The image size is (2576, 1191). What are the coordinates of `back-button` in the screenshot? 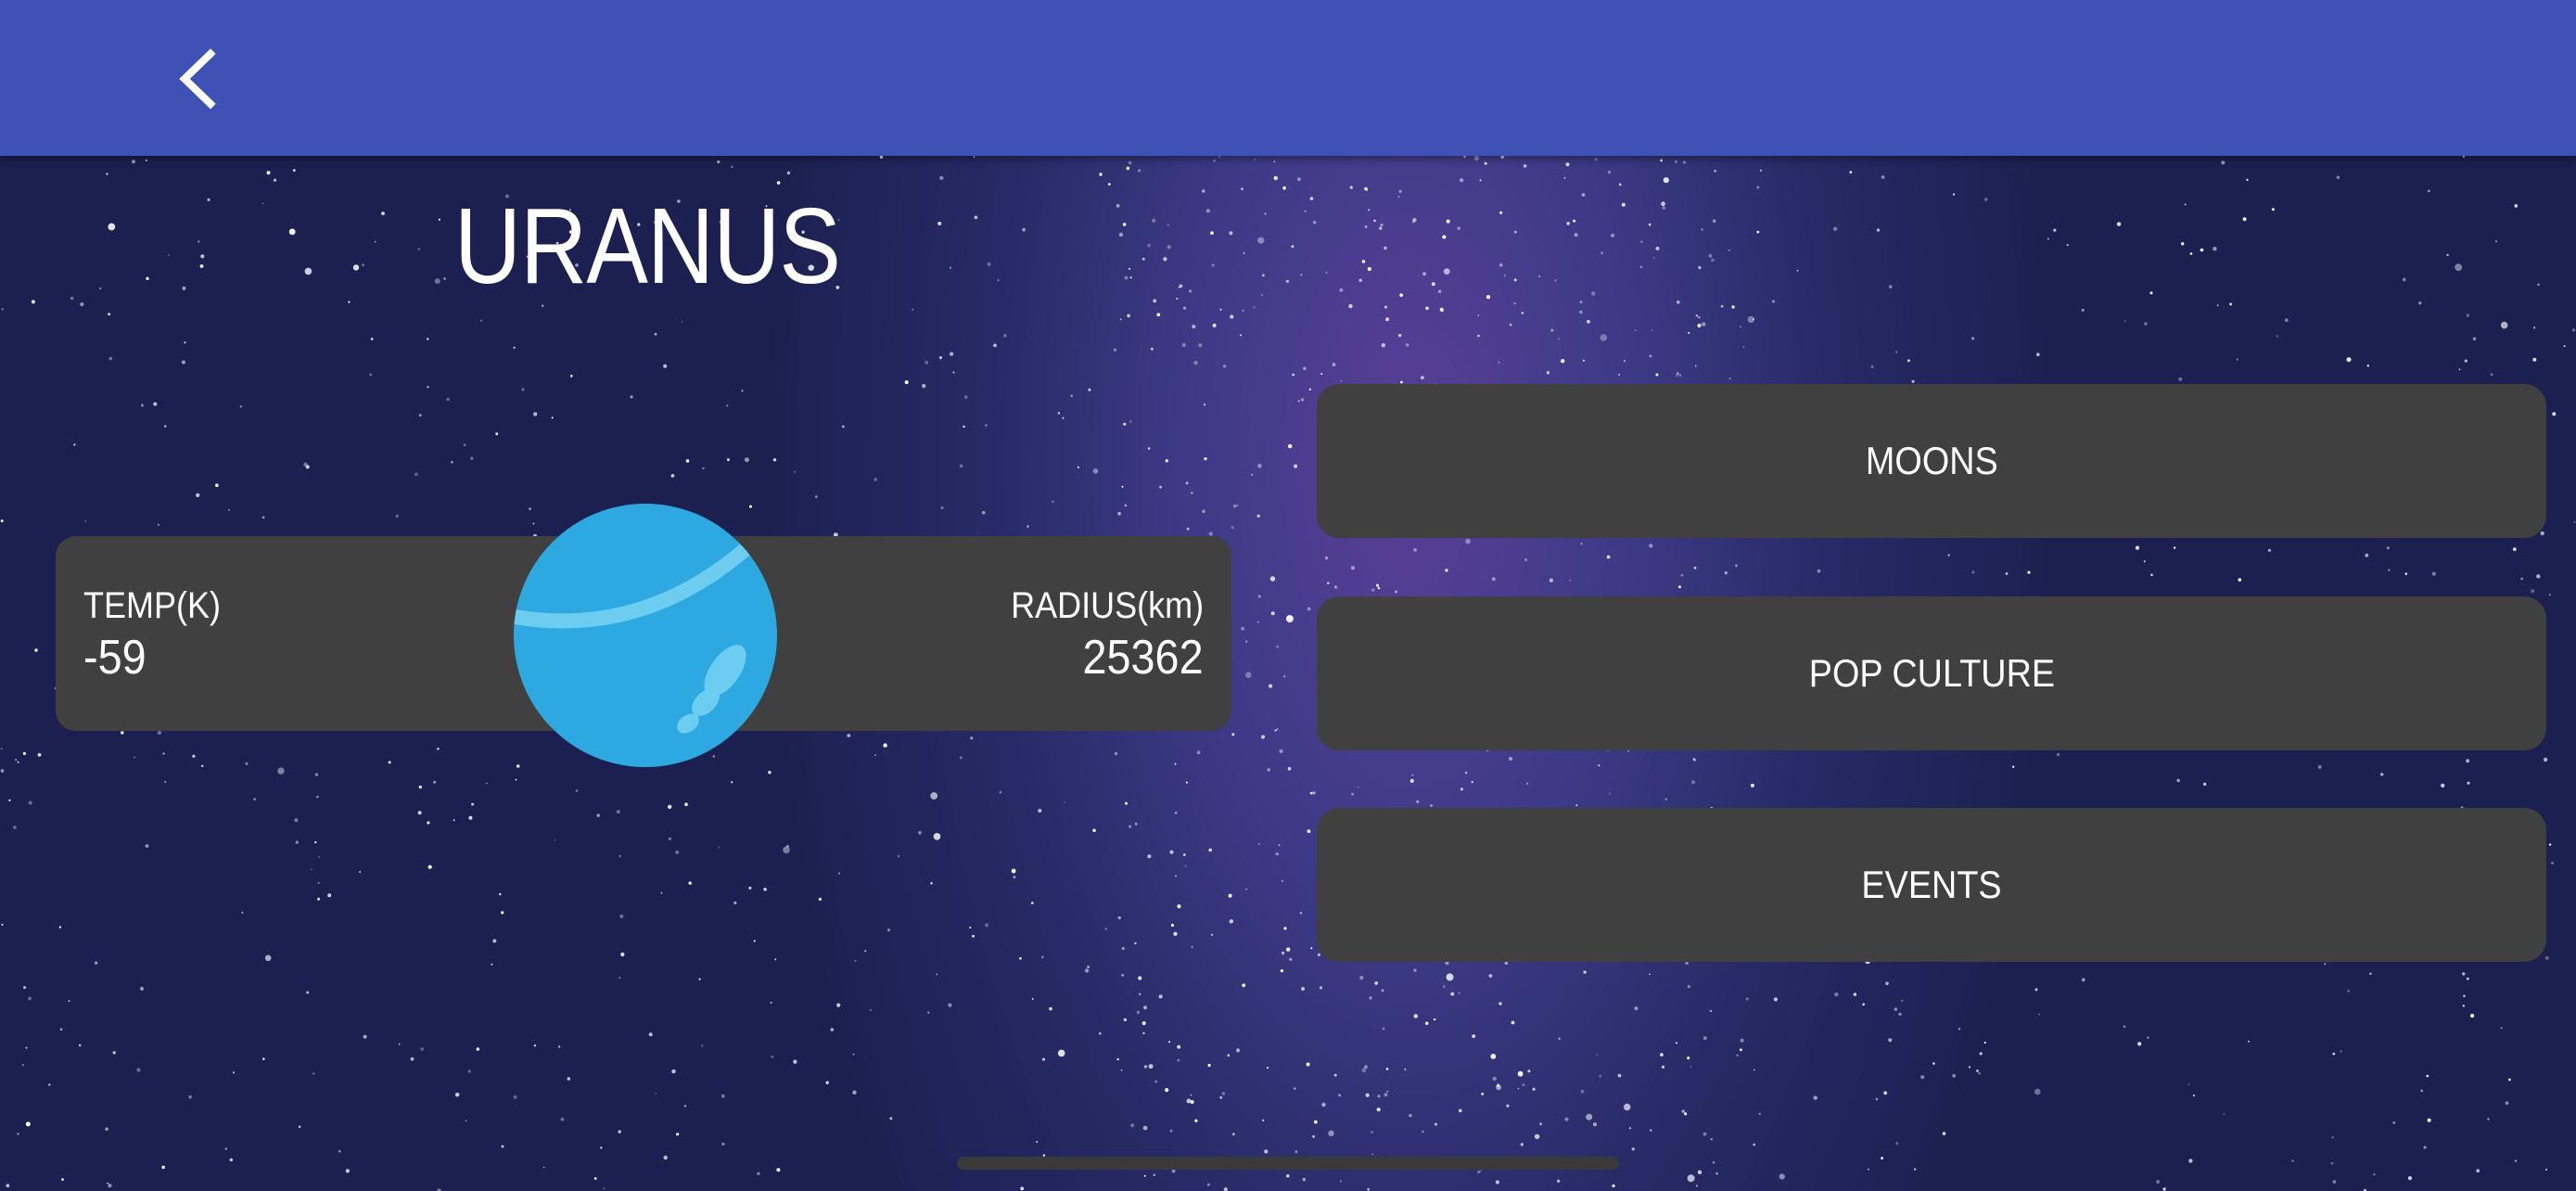 It's located at (199, 79).